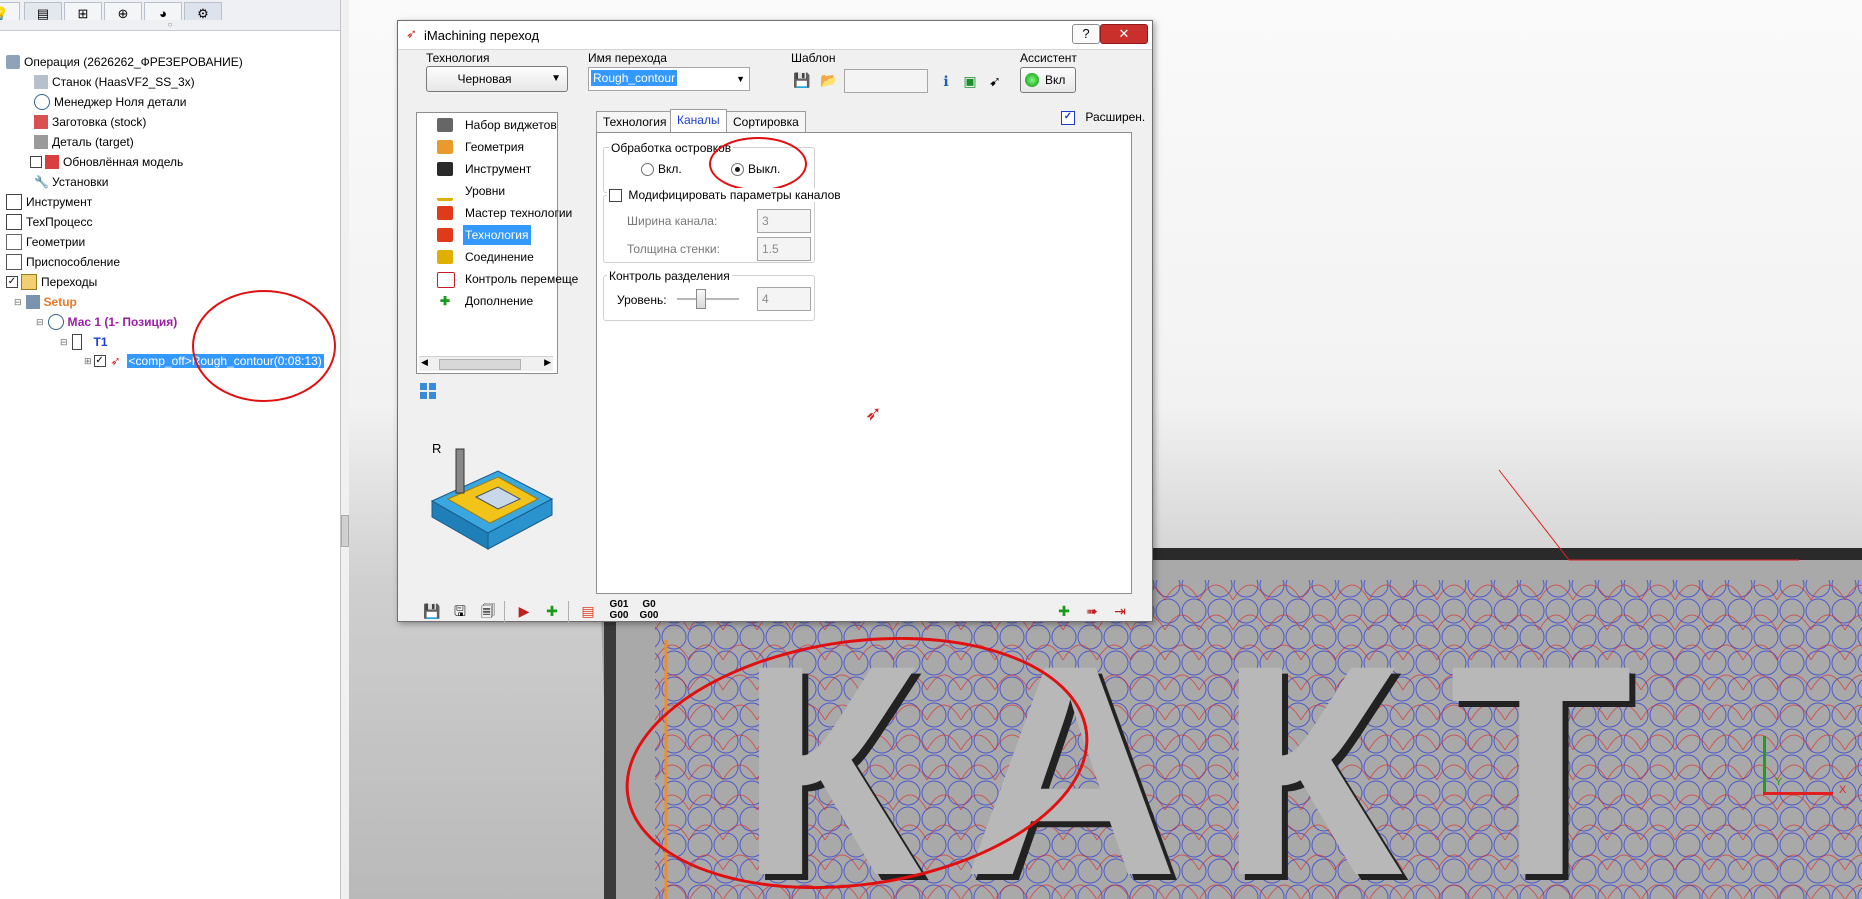  What do you see at coordinates (766, 121) in the screenshot?
I see `tab-sorting: Сортировка` at bounding box center [766, 121].